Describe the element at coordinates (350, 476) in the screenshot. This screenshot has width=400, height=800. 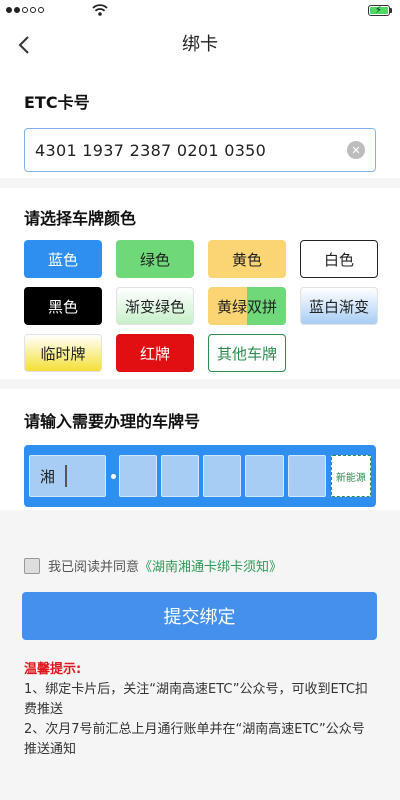
I see `new-energy-cell: 新能源` at that location.